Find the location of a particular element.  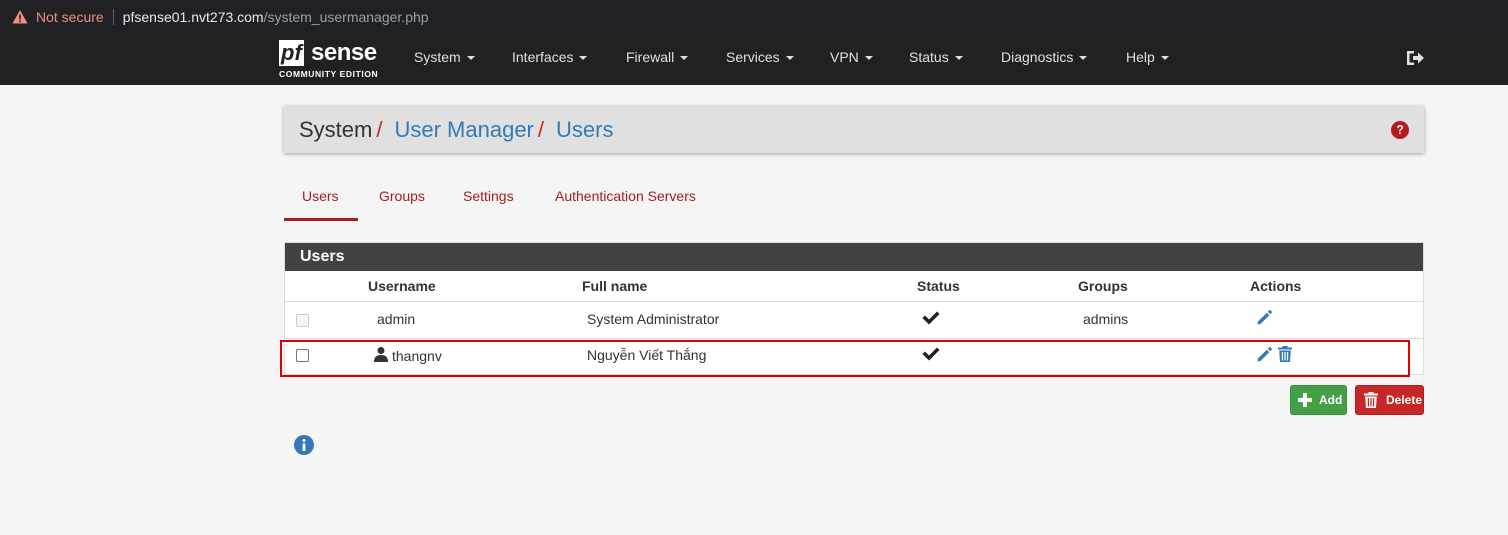

nav-vpn-label: VPN is located at coordinates (844, 57).